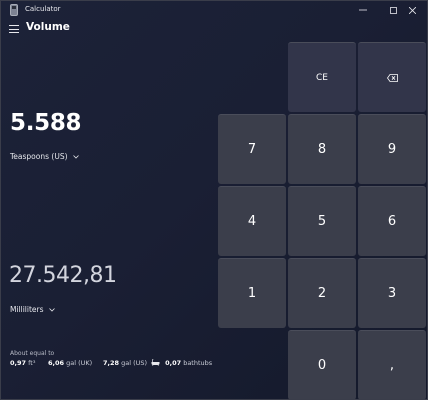 The width and height of the screenshot is (428, 400). I want to click on window-title: Calculator, so click(43, 9).